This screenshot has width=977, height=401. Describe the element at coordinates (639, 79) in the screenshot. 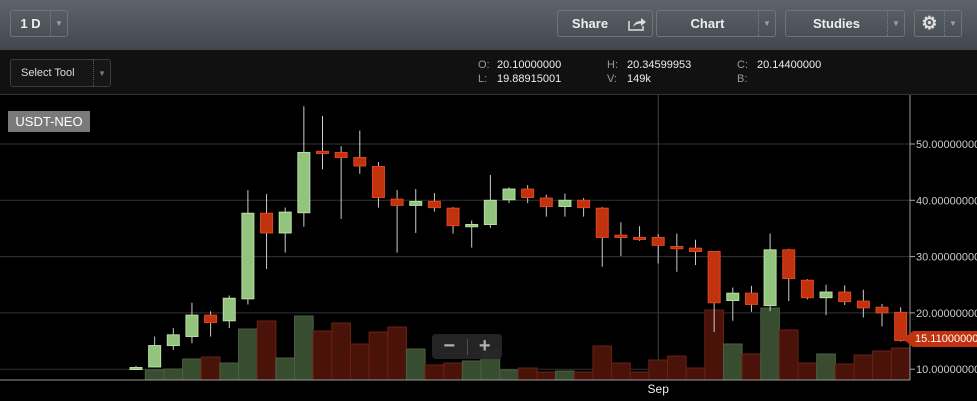

I see `volume-value: 149k` at that location.